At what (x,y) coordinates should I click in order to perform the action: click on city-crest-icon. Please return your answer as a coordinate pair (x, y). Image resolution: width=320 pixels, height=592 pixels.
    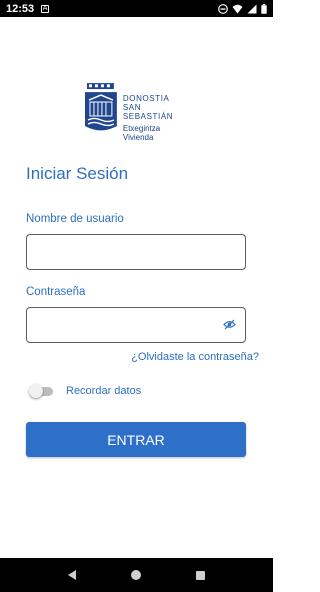
    Looking at the image, I should click on (100, 107).